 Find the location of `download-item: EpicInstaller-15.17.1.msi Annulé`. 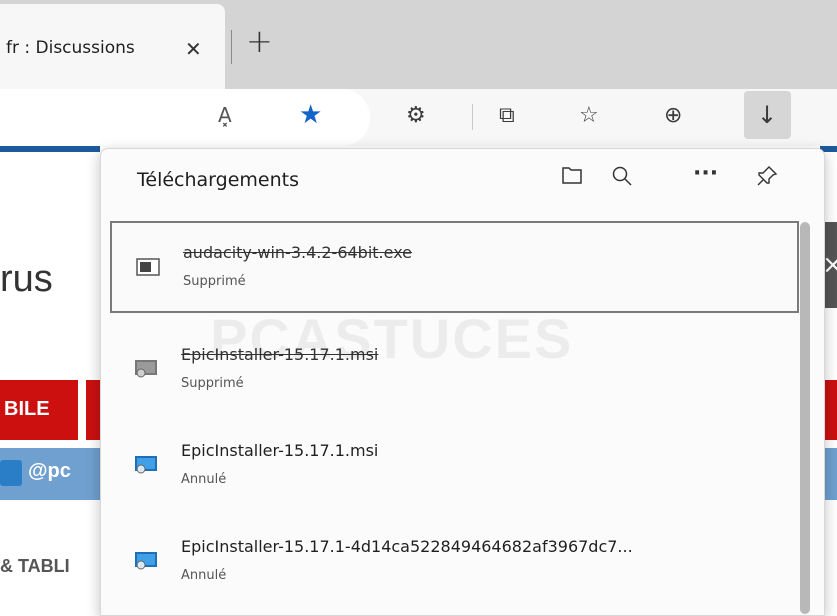

download-item: EpicInstaller-15.17.1.msi Annulé is located at coordinates (454, 467).